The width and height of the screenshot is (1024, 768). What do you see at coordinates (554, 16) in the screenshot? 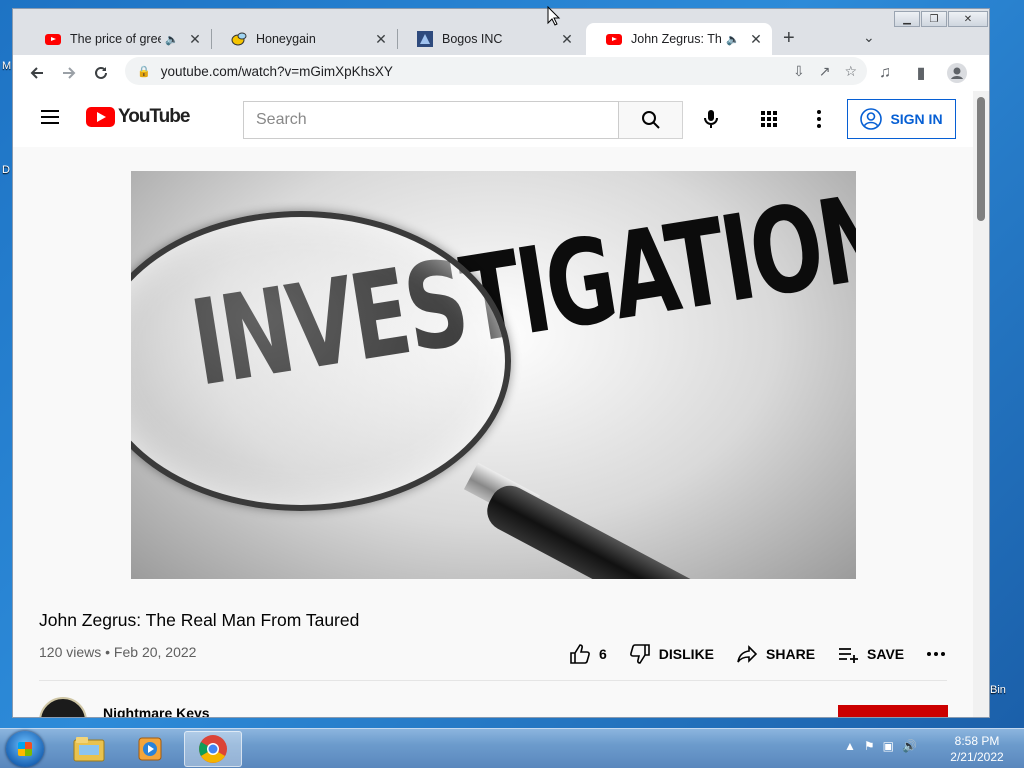
I see `mouse-cursor-icon` at bounding box center [554, 16].